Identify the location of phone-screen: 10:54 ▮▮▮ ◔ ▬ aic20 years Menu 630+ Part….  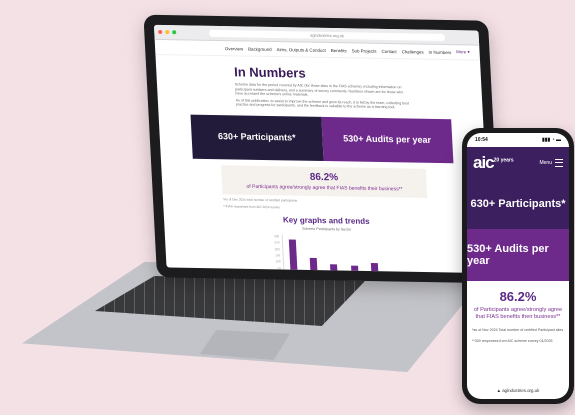
(518, 266).